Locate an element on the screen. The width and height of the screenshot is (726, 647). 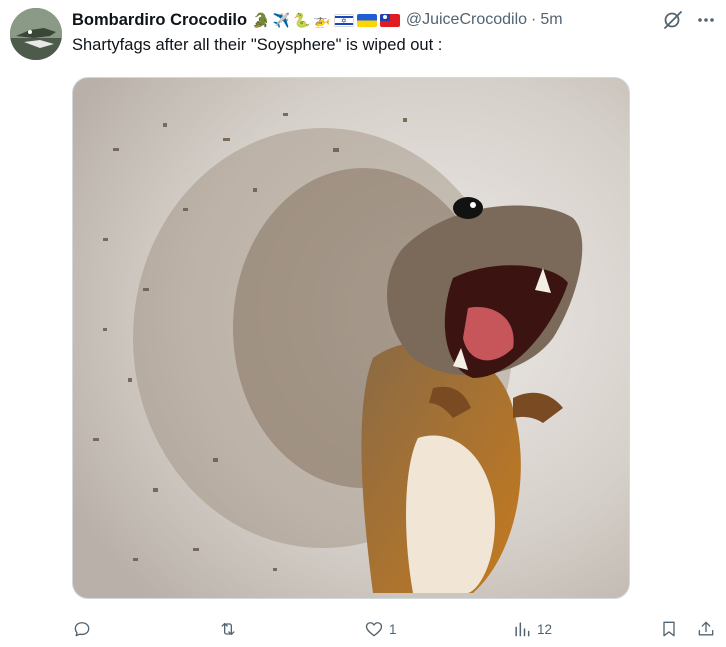
grok-button is located at coordinates (673, 20).